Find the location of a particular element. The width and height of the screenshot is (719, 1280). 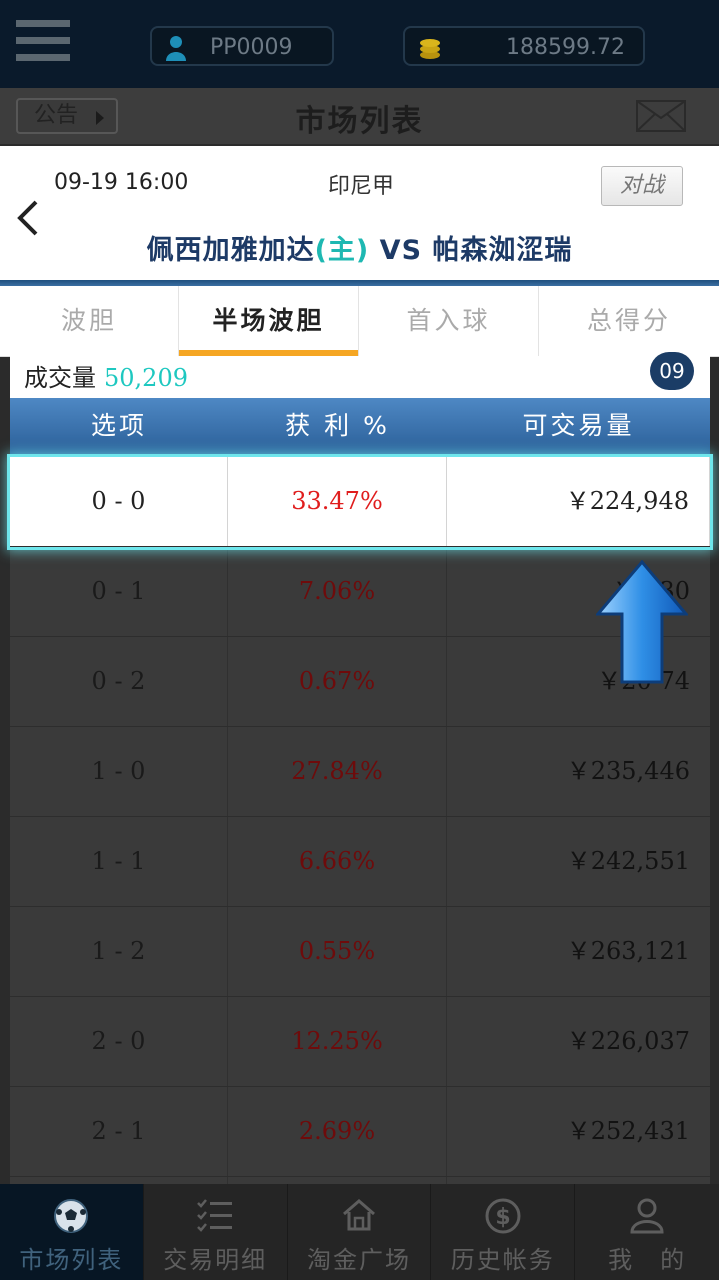

tab-first-goal: 首入球 is located at coordinates (449, 321).